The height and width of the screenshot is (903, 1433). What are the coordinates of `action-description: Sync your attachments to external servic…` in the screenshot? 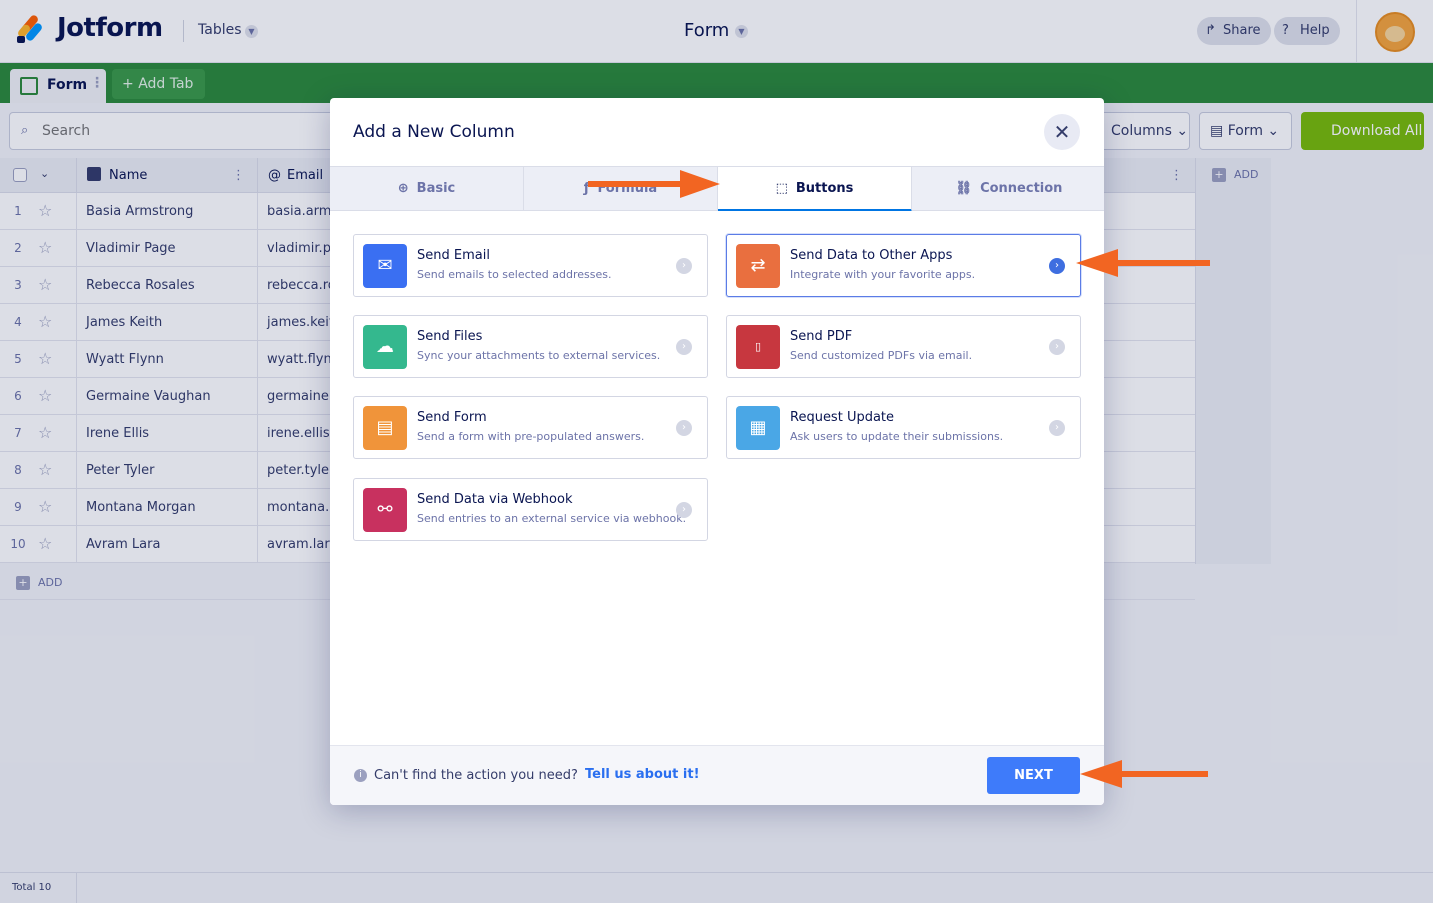 It's located at (539, 355).